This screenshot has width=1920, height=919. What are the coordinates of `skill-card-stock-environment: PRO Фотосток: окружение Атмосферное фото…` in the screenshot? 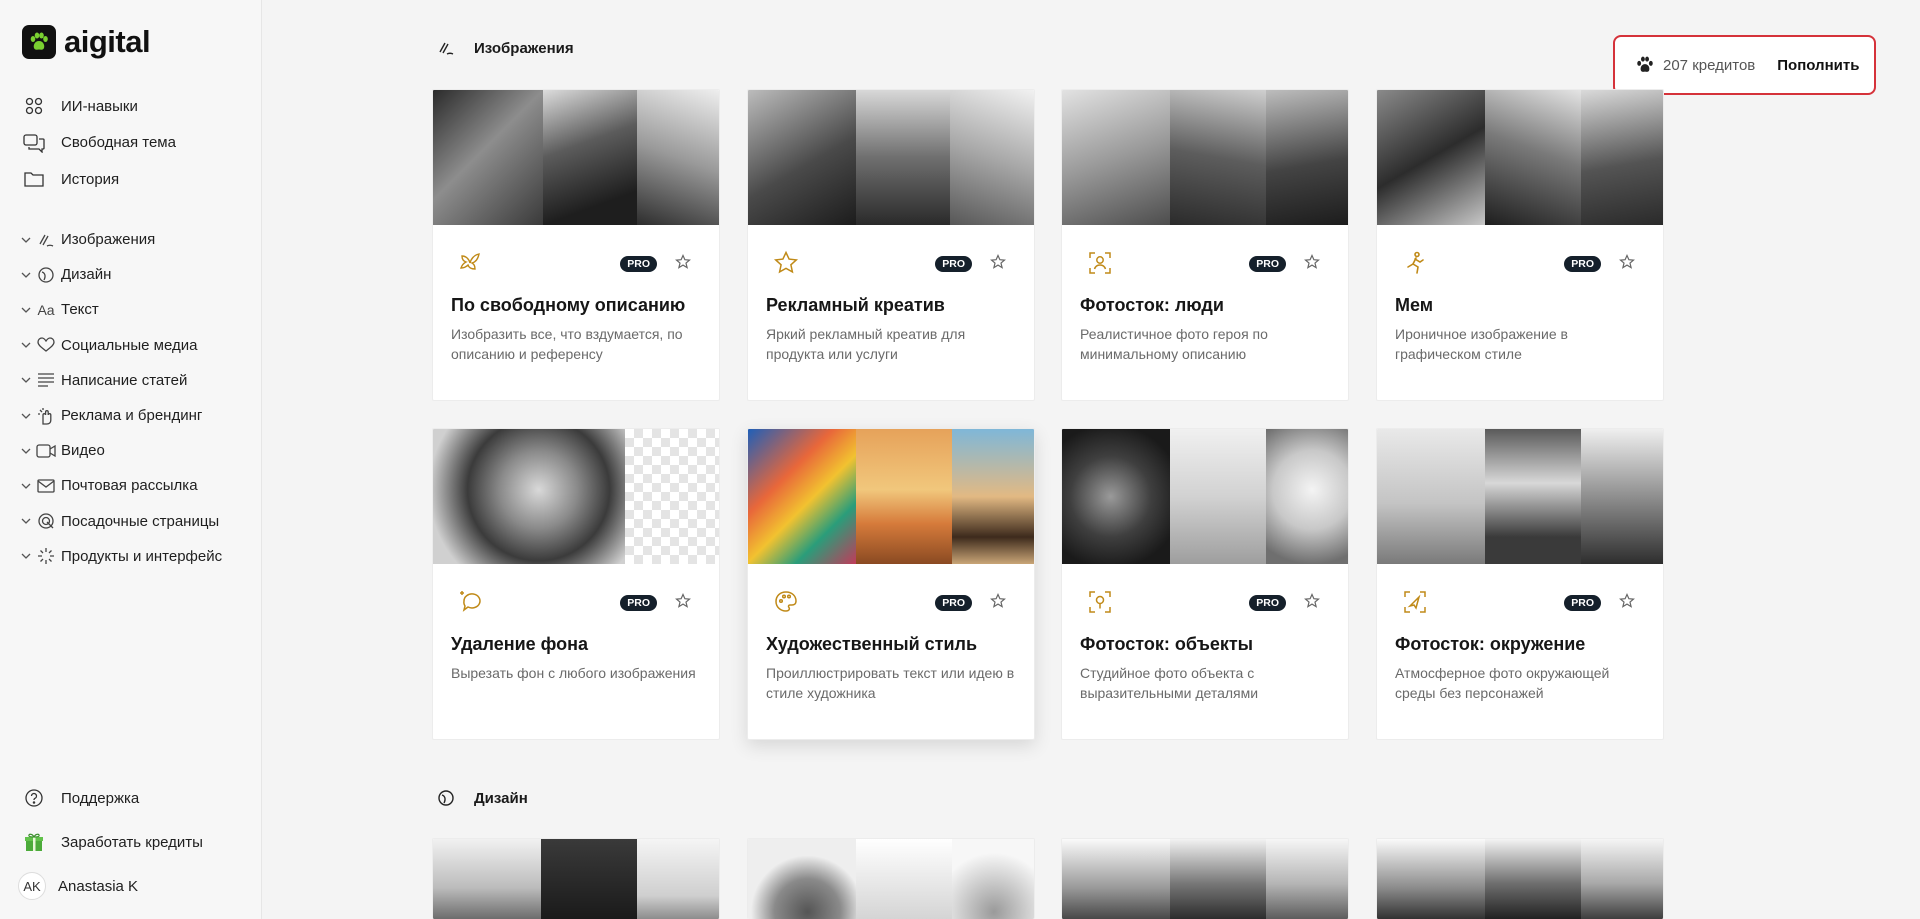 It's located at (1520, 584).